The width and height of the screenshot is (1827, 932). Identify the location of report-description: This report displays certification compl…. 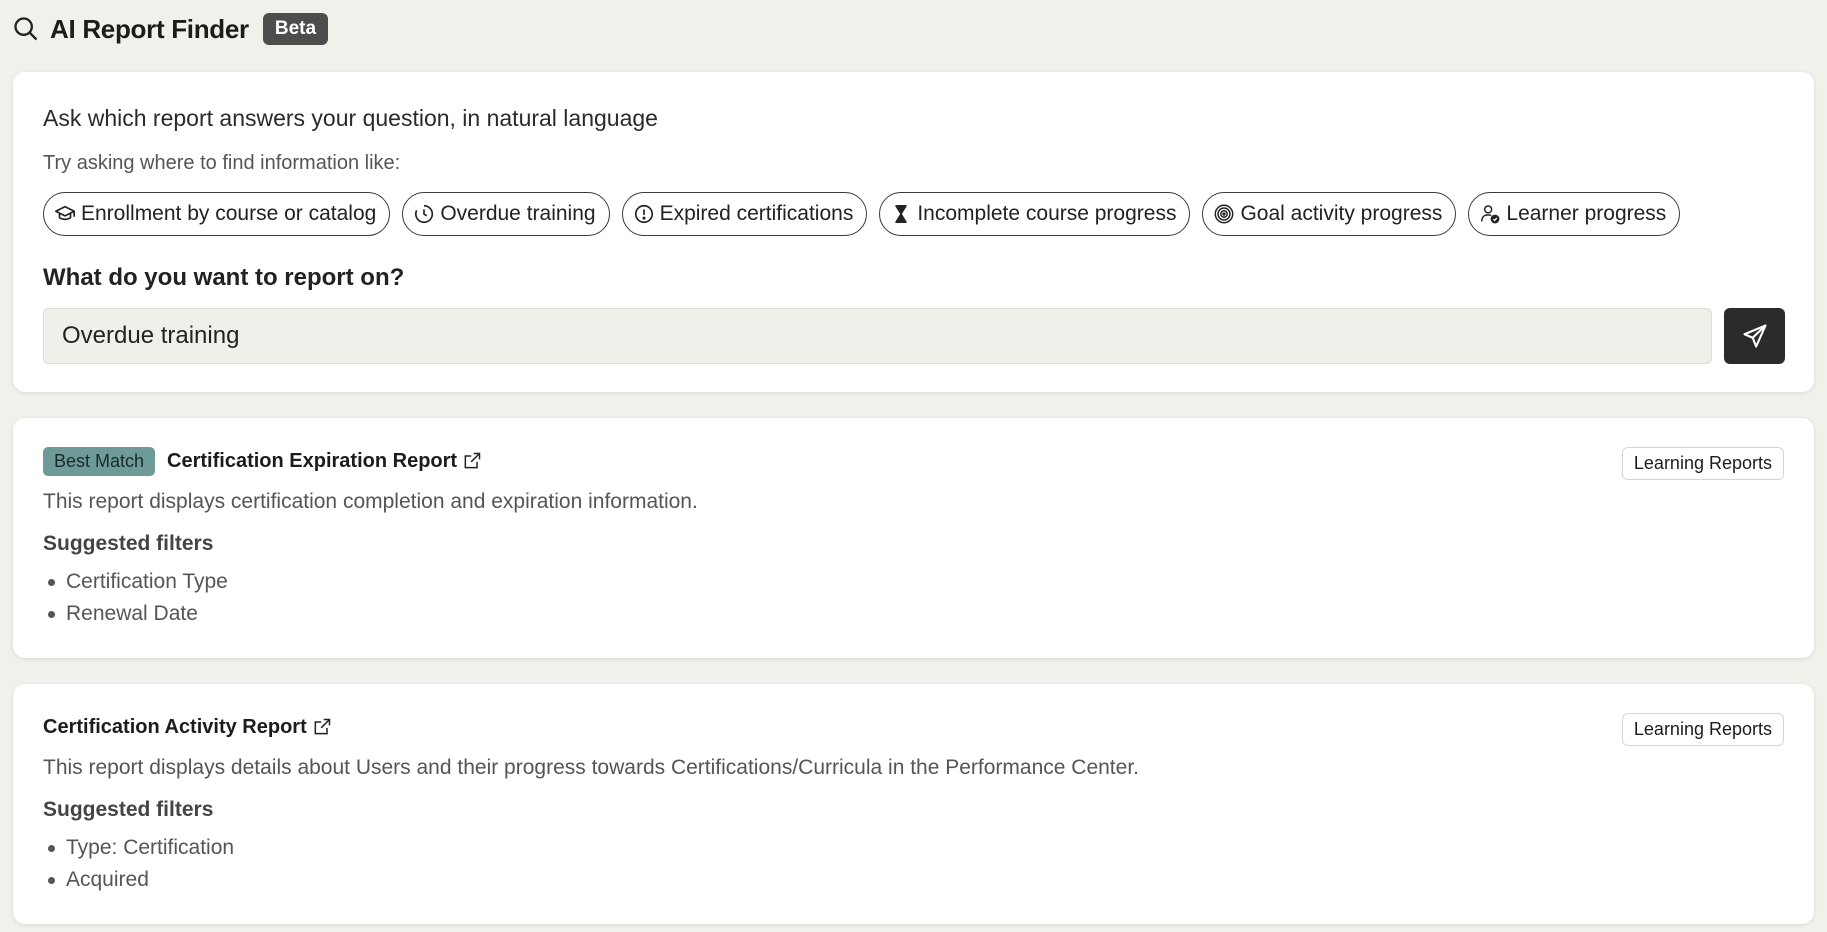
(370, 501).